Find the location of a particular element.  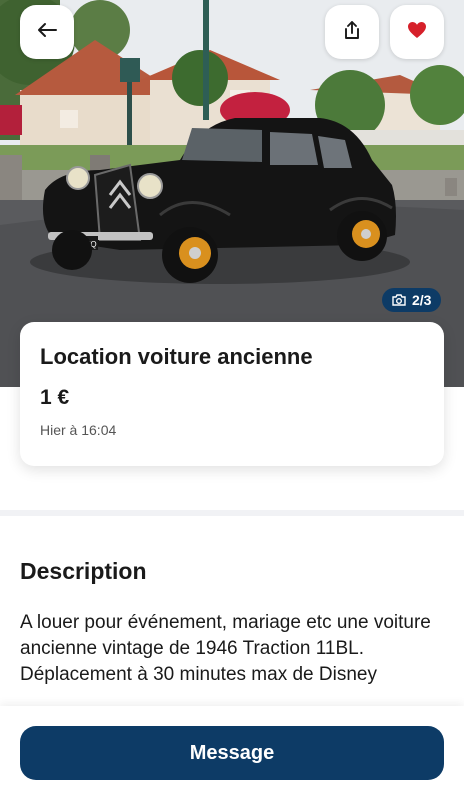

photo-counter: 2/3 is located at coordinates (412, 300).